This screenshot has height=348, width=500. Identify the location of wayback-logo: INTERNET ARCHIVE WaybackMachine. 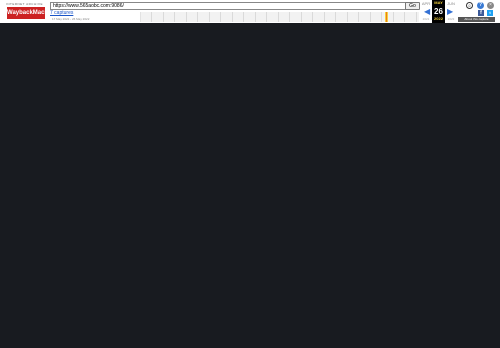
(26, 11).